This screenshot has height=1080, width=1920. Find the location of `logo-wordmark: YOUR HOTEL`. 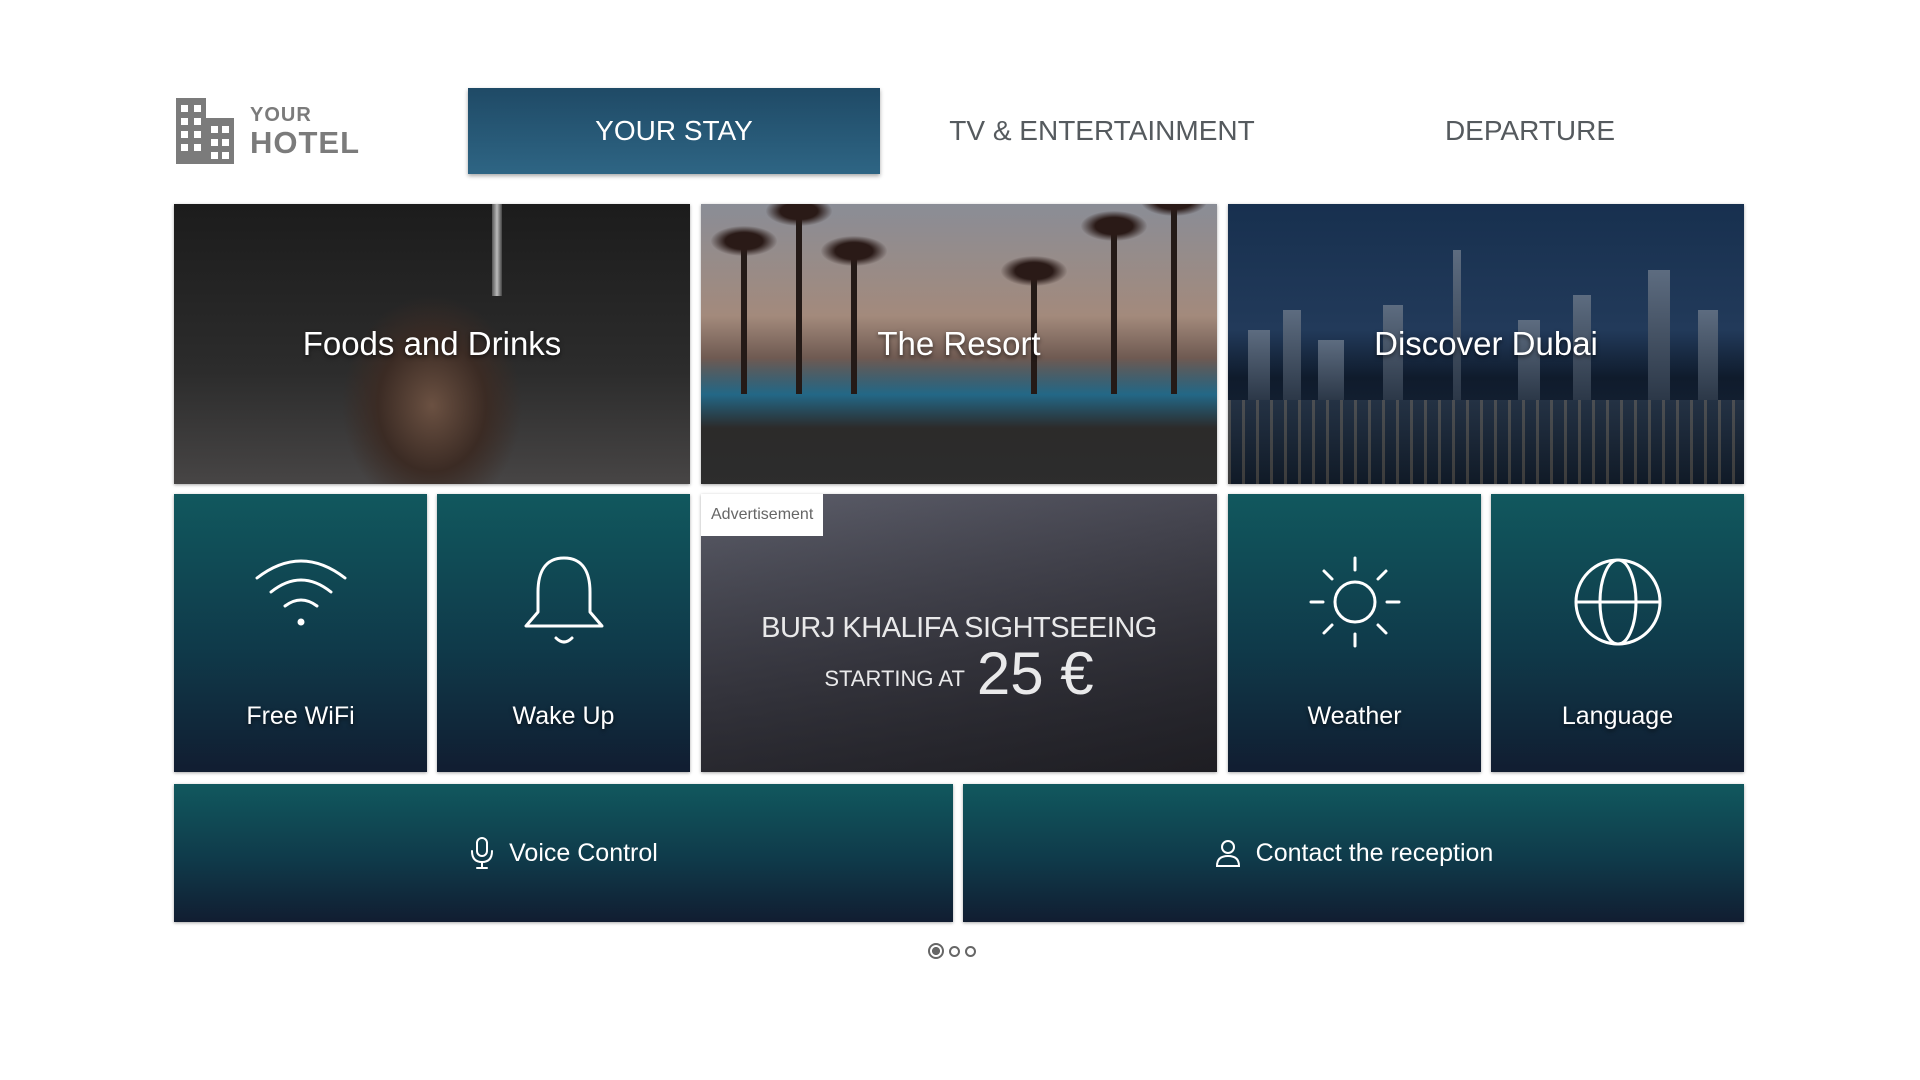

logo-wordmark: YOUR HOTEL is located at coordinates (305, 131).